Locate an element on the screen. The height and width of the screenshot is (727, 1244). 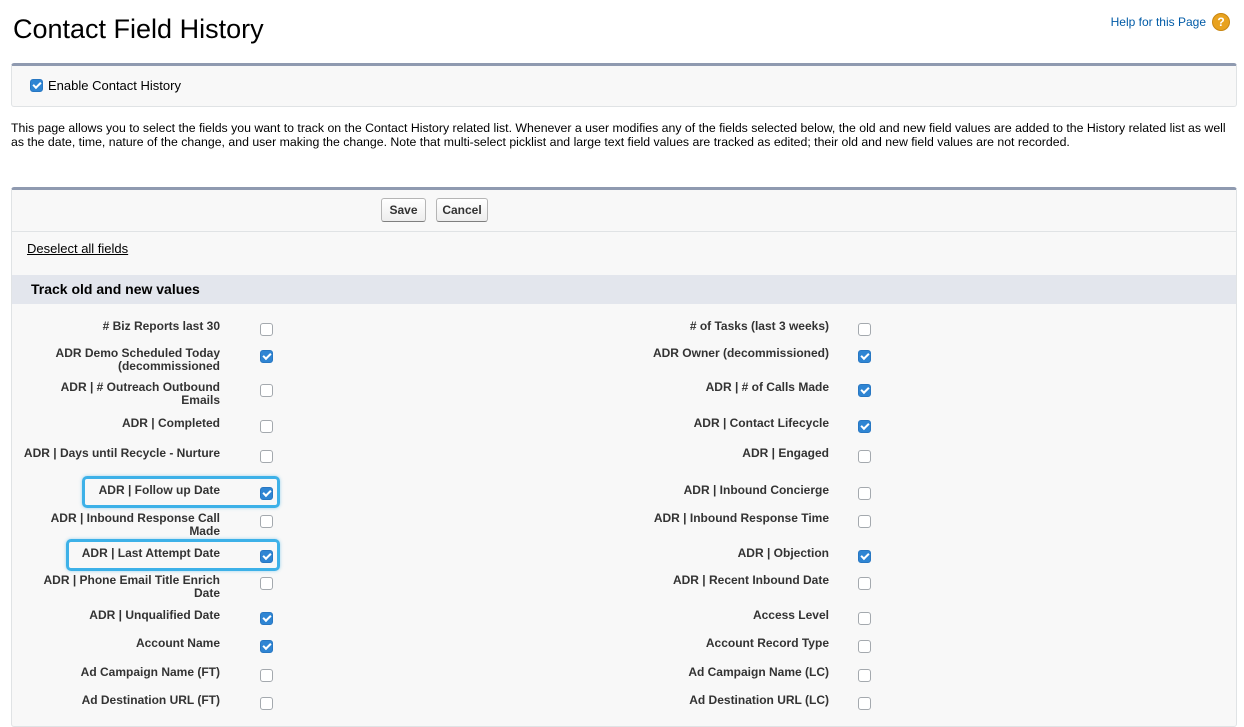
field-label: Account Record Type is located at coordinates (767, 643).